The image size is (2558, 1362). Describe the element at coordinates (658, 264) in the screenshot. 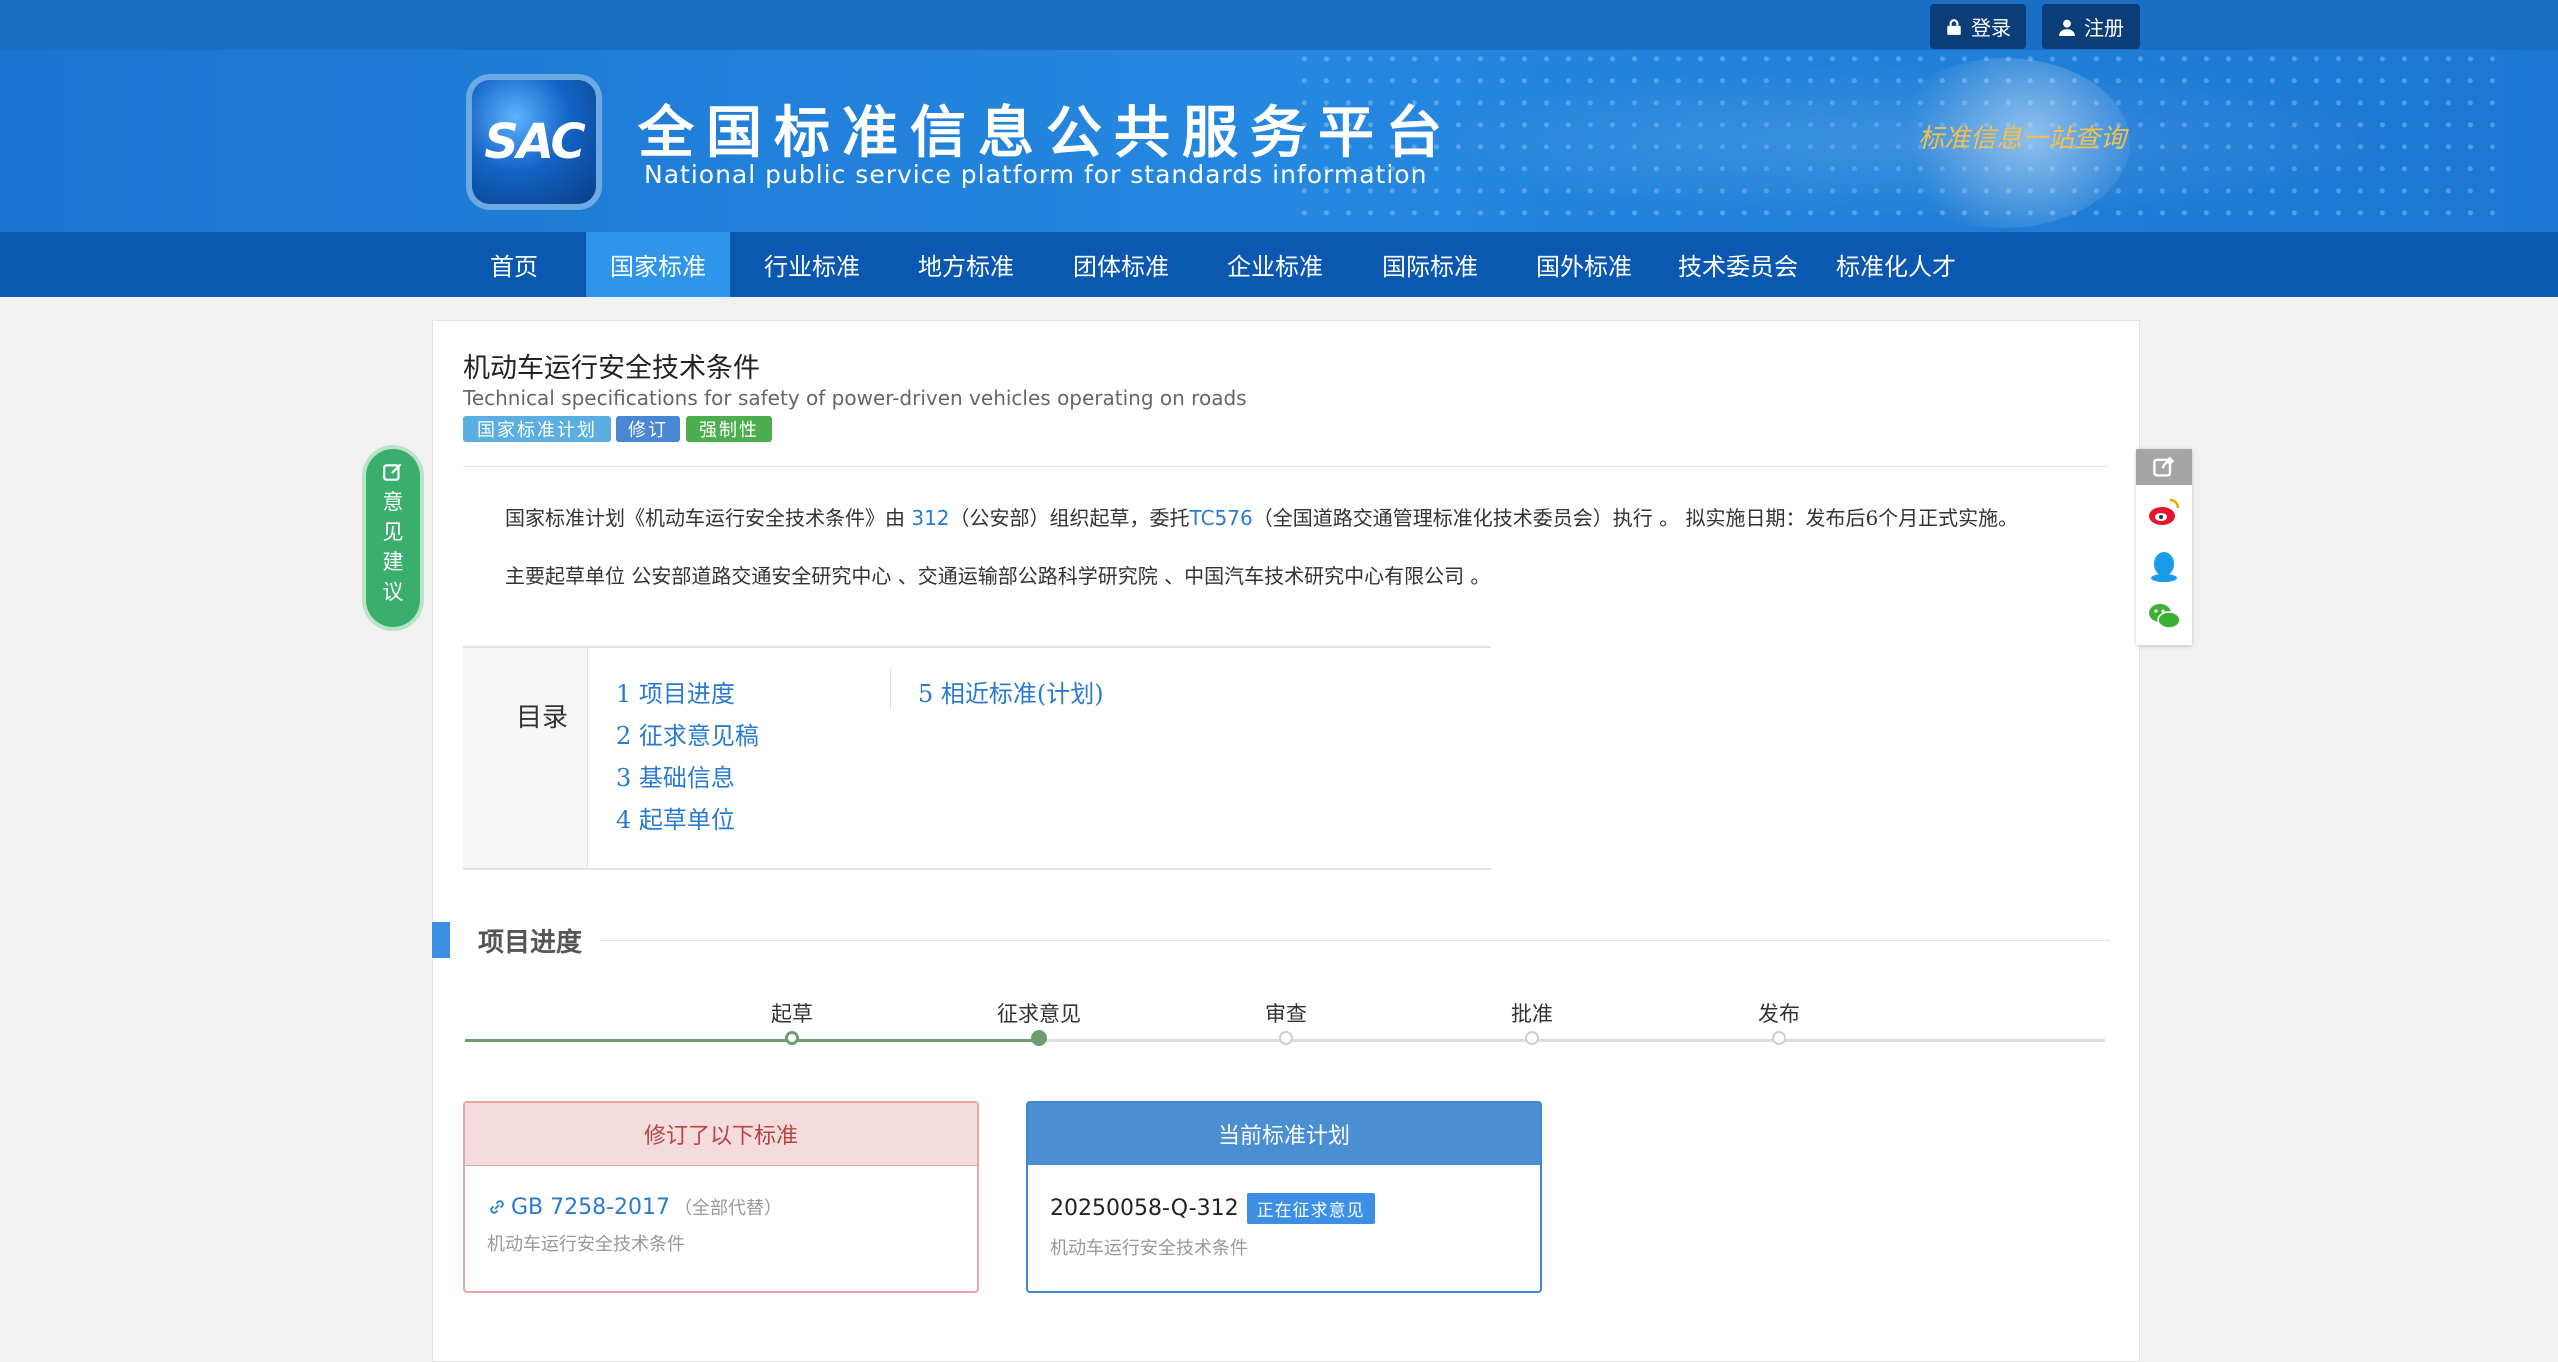

I see `nav-national-standards: 国家标准` at that location.